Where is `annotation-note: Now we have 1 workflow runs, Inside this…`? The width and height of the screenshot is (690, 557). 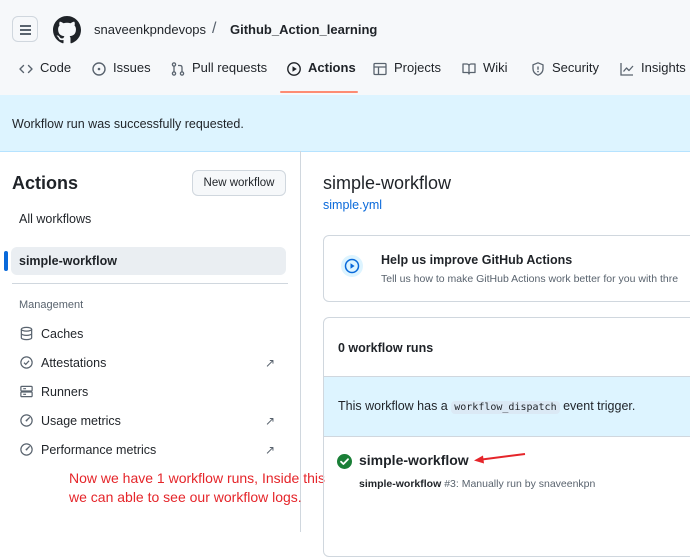 annotation-note: Now we have 1 workflow runs, Inside this… is located at coordinates (197, 487).